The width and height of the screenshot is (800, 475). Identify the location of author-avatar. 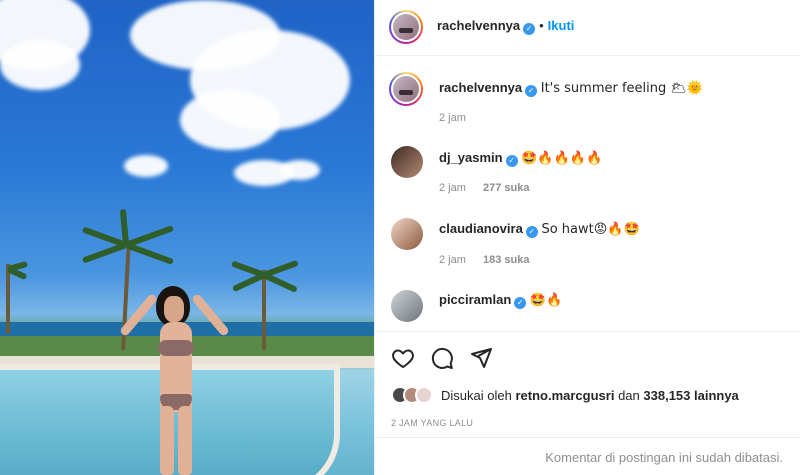
(406, 27).